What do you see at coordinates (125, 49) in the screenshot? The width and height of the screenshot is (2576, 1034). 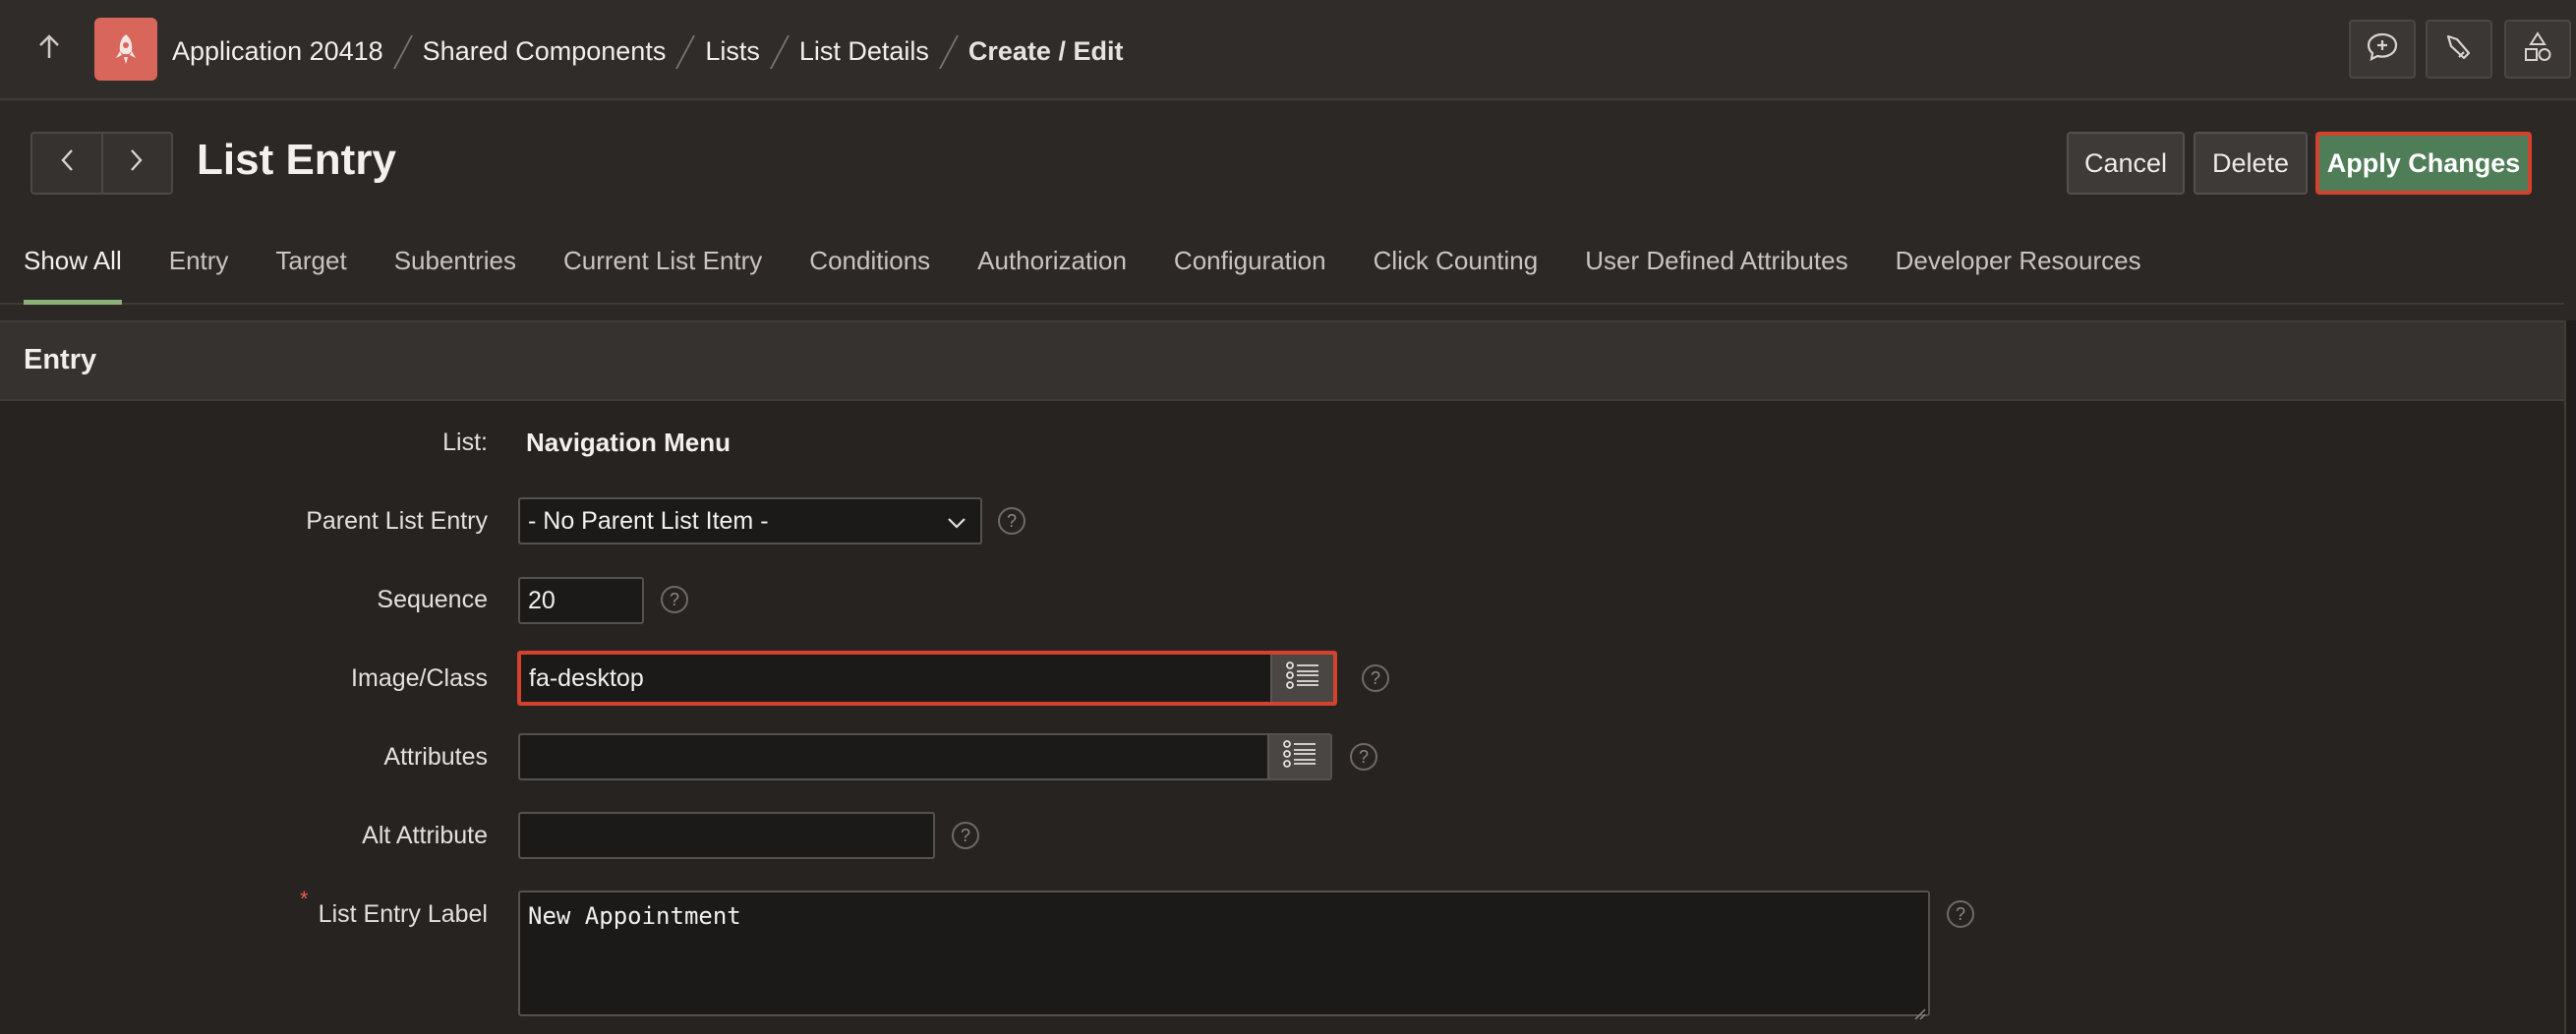 I see `app-logo-icon` at bounding box center [125, 49].